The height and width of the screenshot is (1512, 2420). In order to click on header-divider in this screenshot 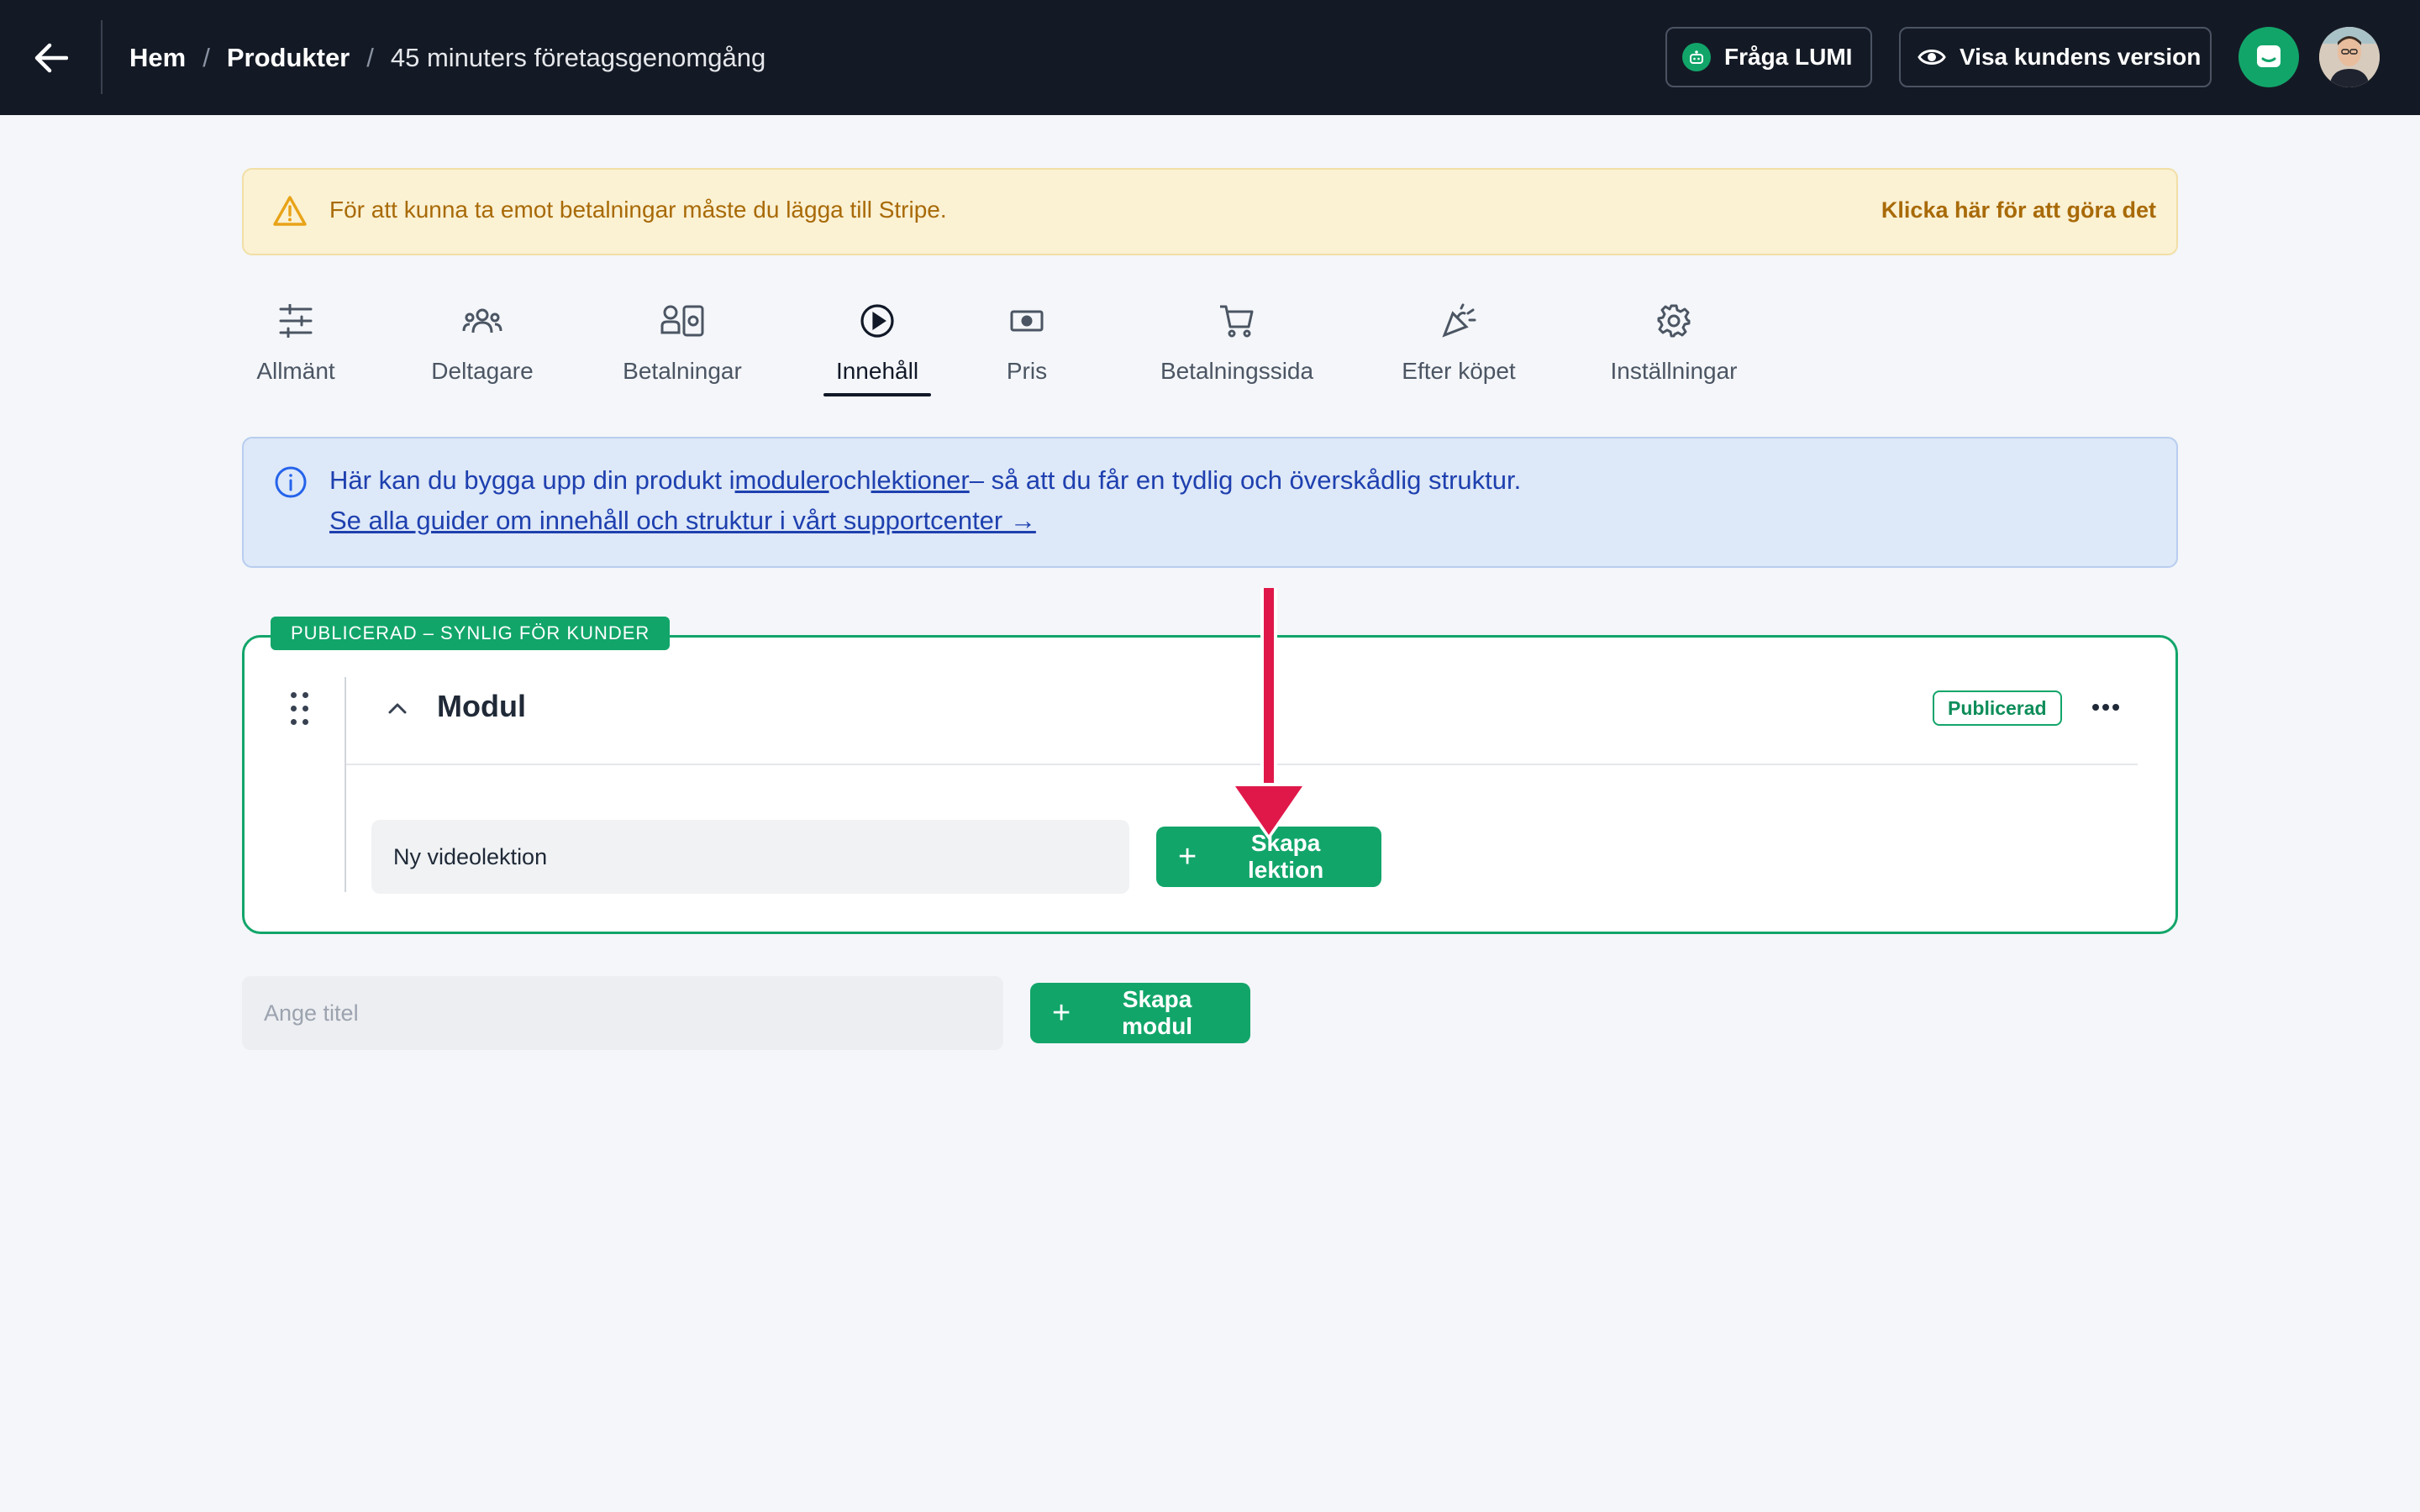, I will do `click(102, 57)`.